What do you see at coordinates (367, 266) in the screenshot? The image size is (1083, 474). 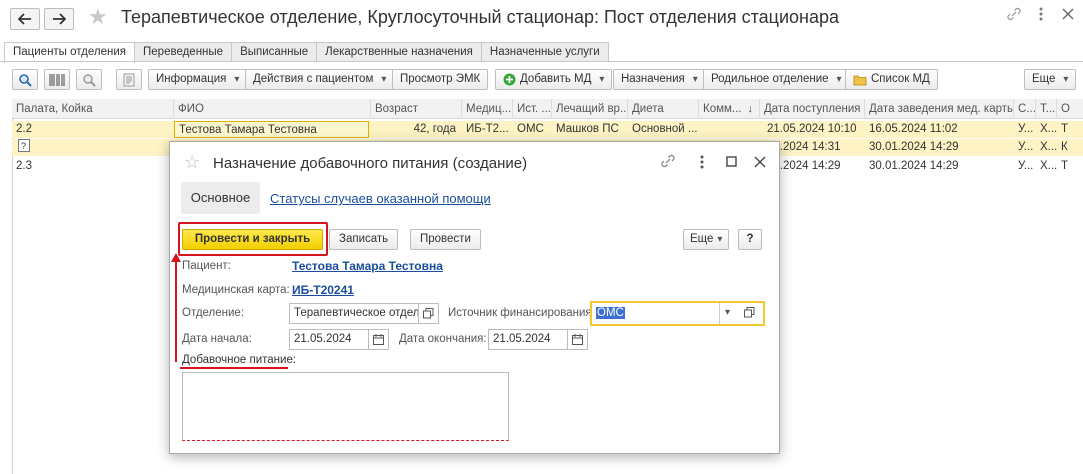 I see `patient-link: Тестова Тамара Тестовна` at bounding box center [367, 266].